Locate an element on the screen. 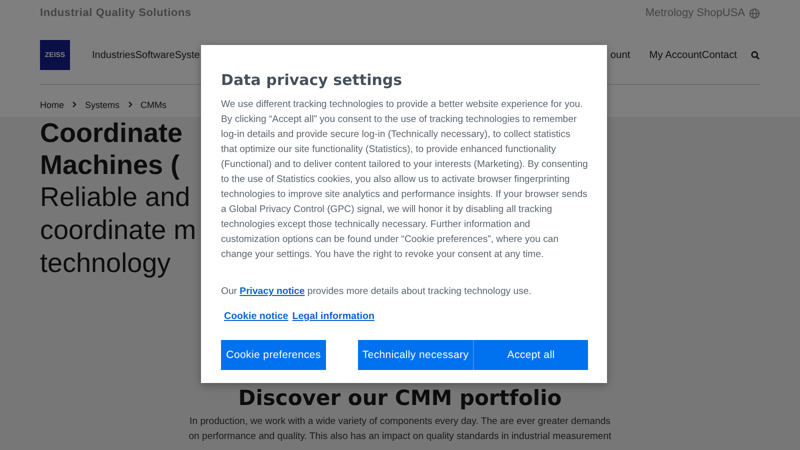 Image resolution: width=800 pixels, height=450 pixels. globe-icon is located at coordinates (754, 13).